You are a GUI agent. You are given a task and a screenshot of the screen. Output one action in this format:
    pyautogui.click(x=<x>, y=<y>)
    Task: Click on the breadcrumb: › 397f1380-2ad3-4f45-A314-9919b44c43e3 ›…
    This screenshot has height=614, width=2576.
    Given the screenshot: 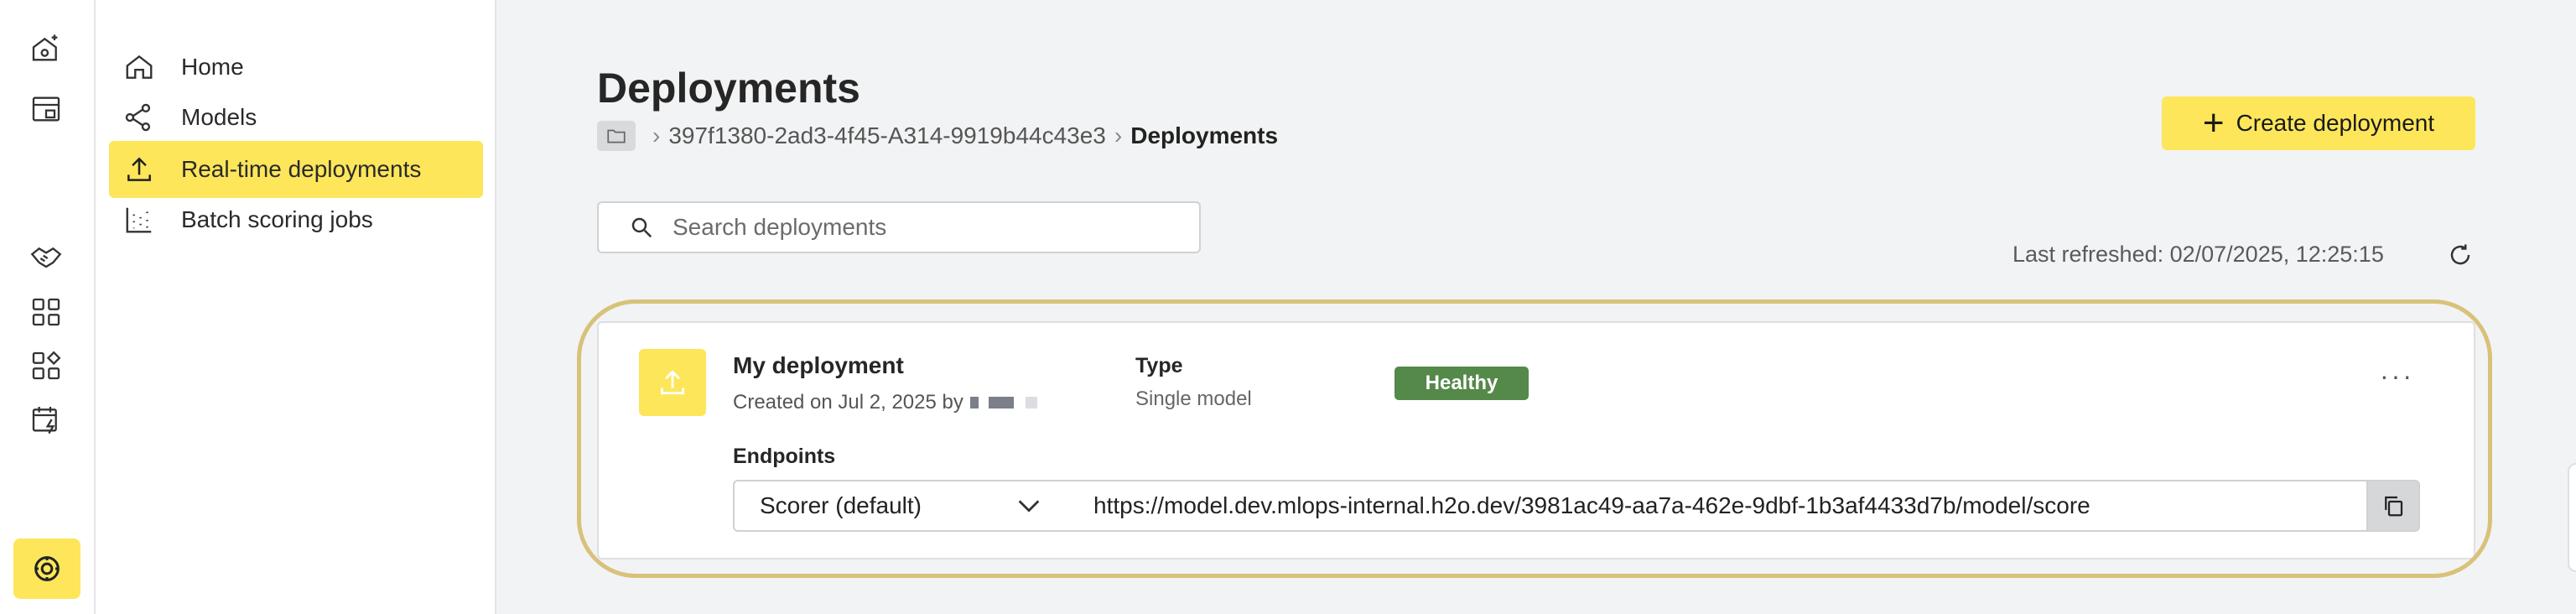 What is the action you would take?
    pyautogui.click(x=937, y=136)
    